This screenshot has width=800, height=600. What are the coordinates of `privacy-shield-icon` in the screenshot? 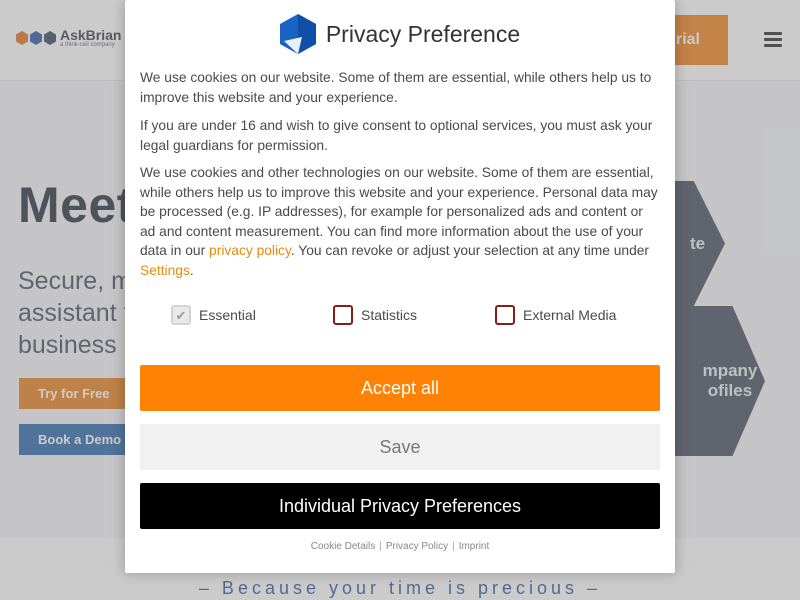 It's located at (297, 34).